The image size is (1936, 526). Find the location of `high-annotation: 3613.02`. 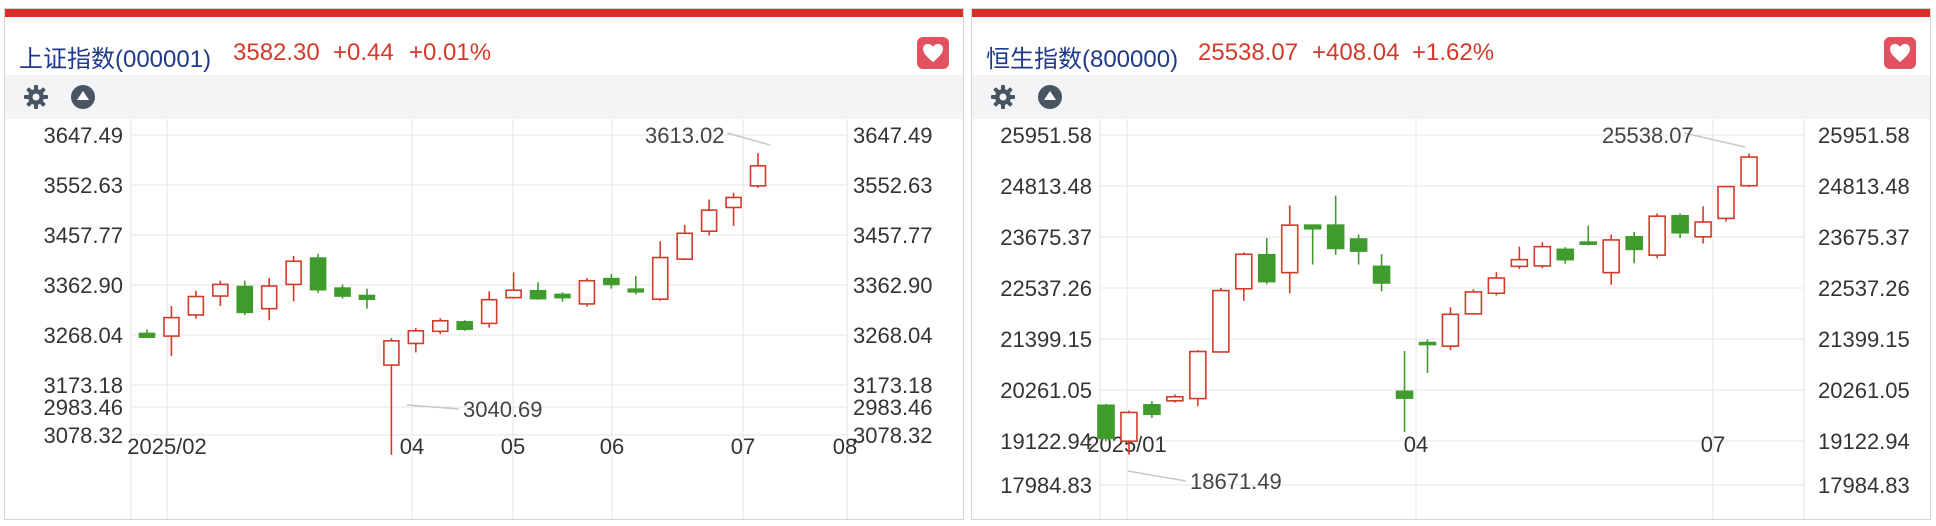

high-annotation: 3613.02 is located at coordinates (685, 135).